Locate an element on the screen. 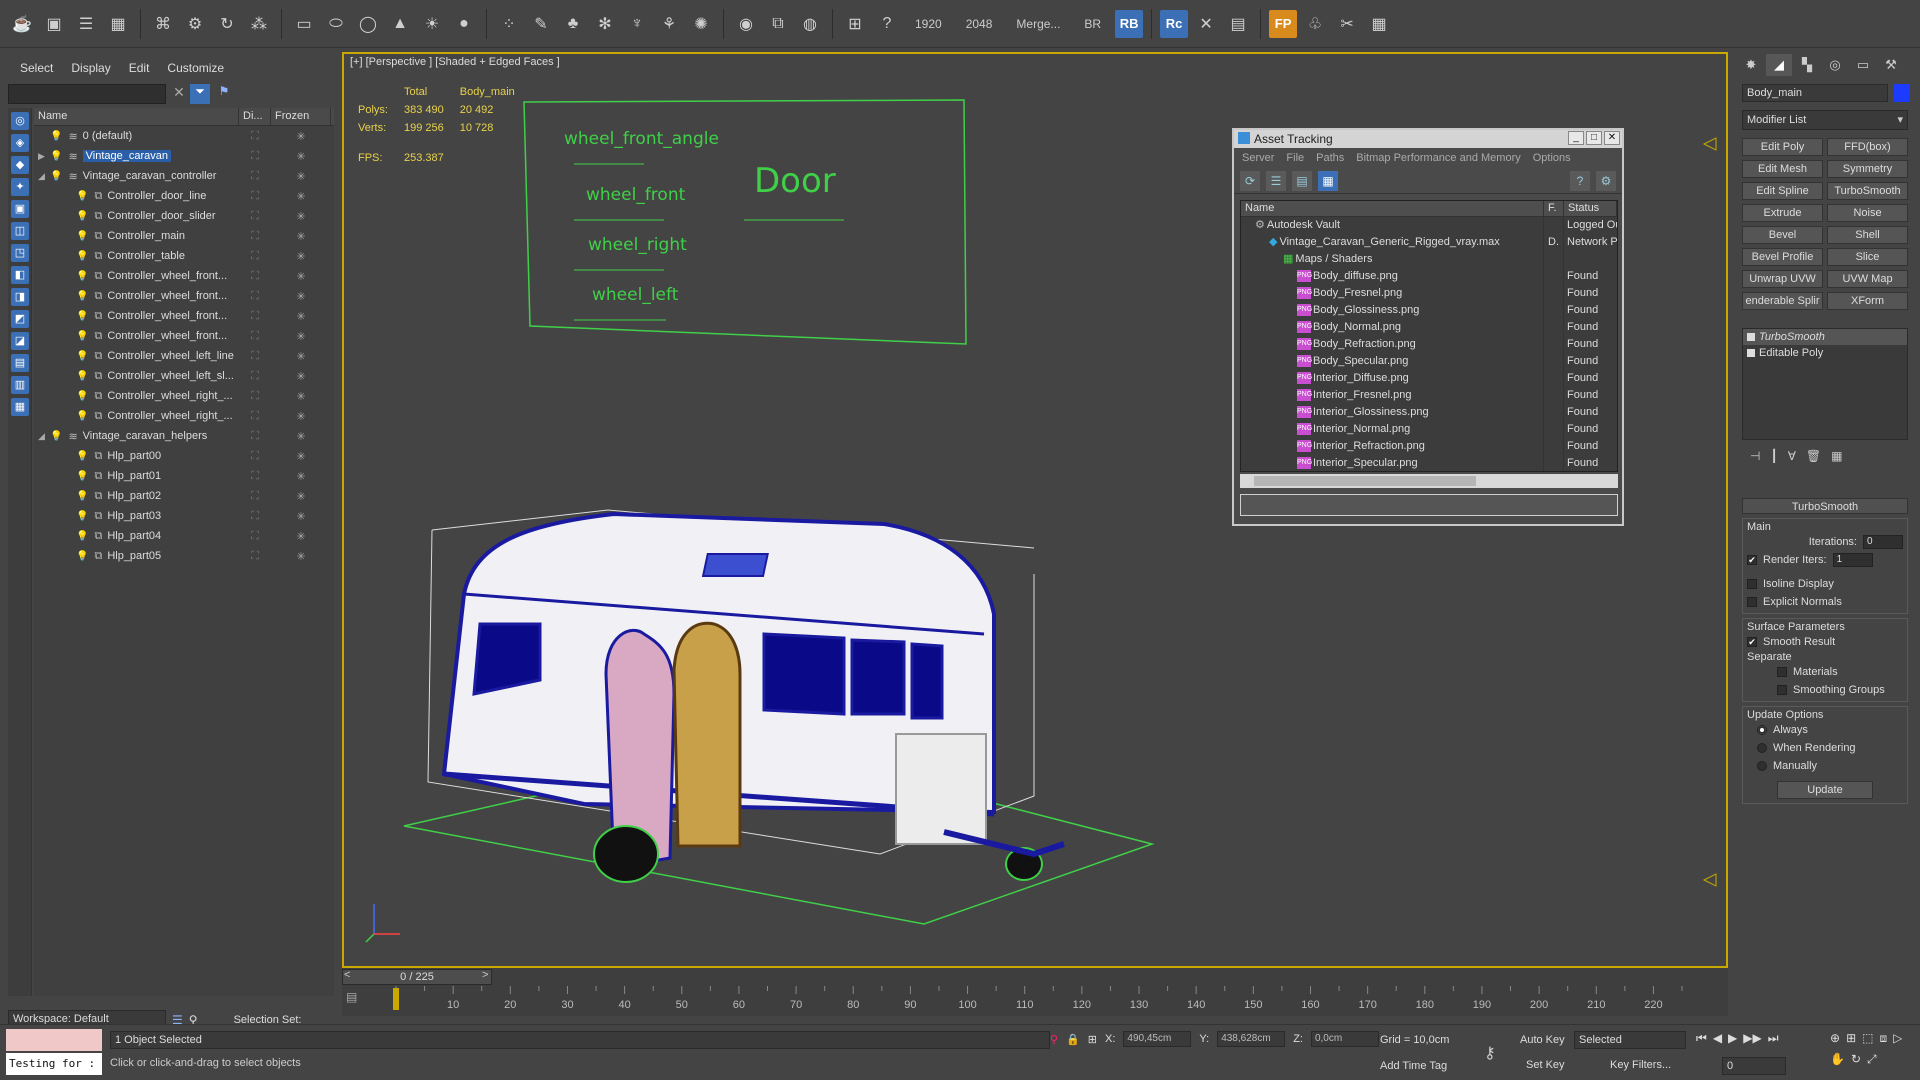  stack-item-editable-poly: Editable Poly is located at coordinates (1825, 353).